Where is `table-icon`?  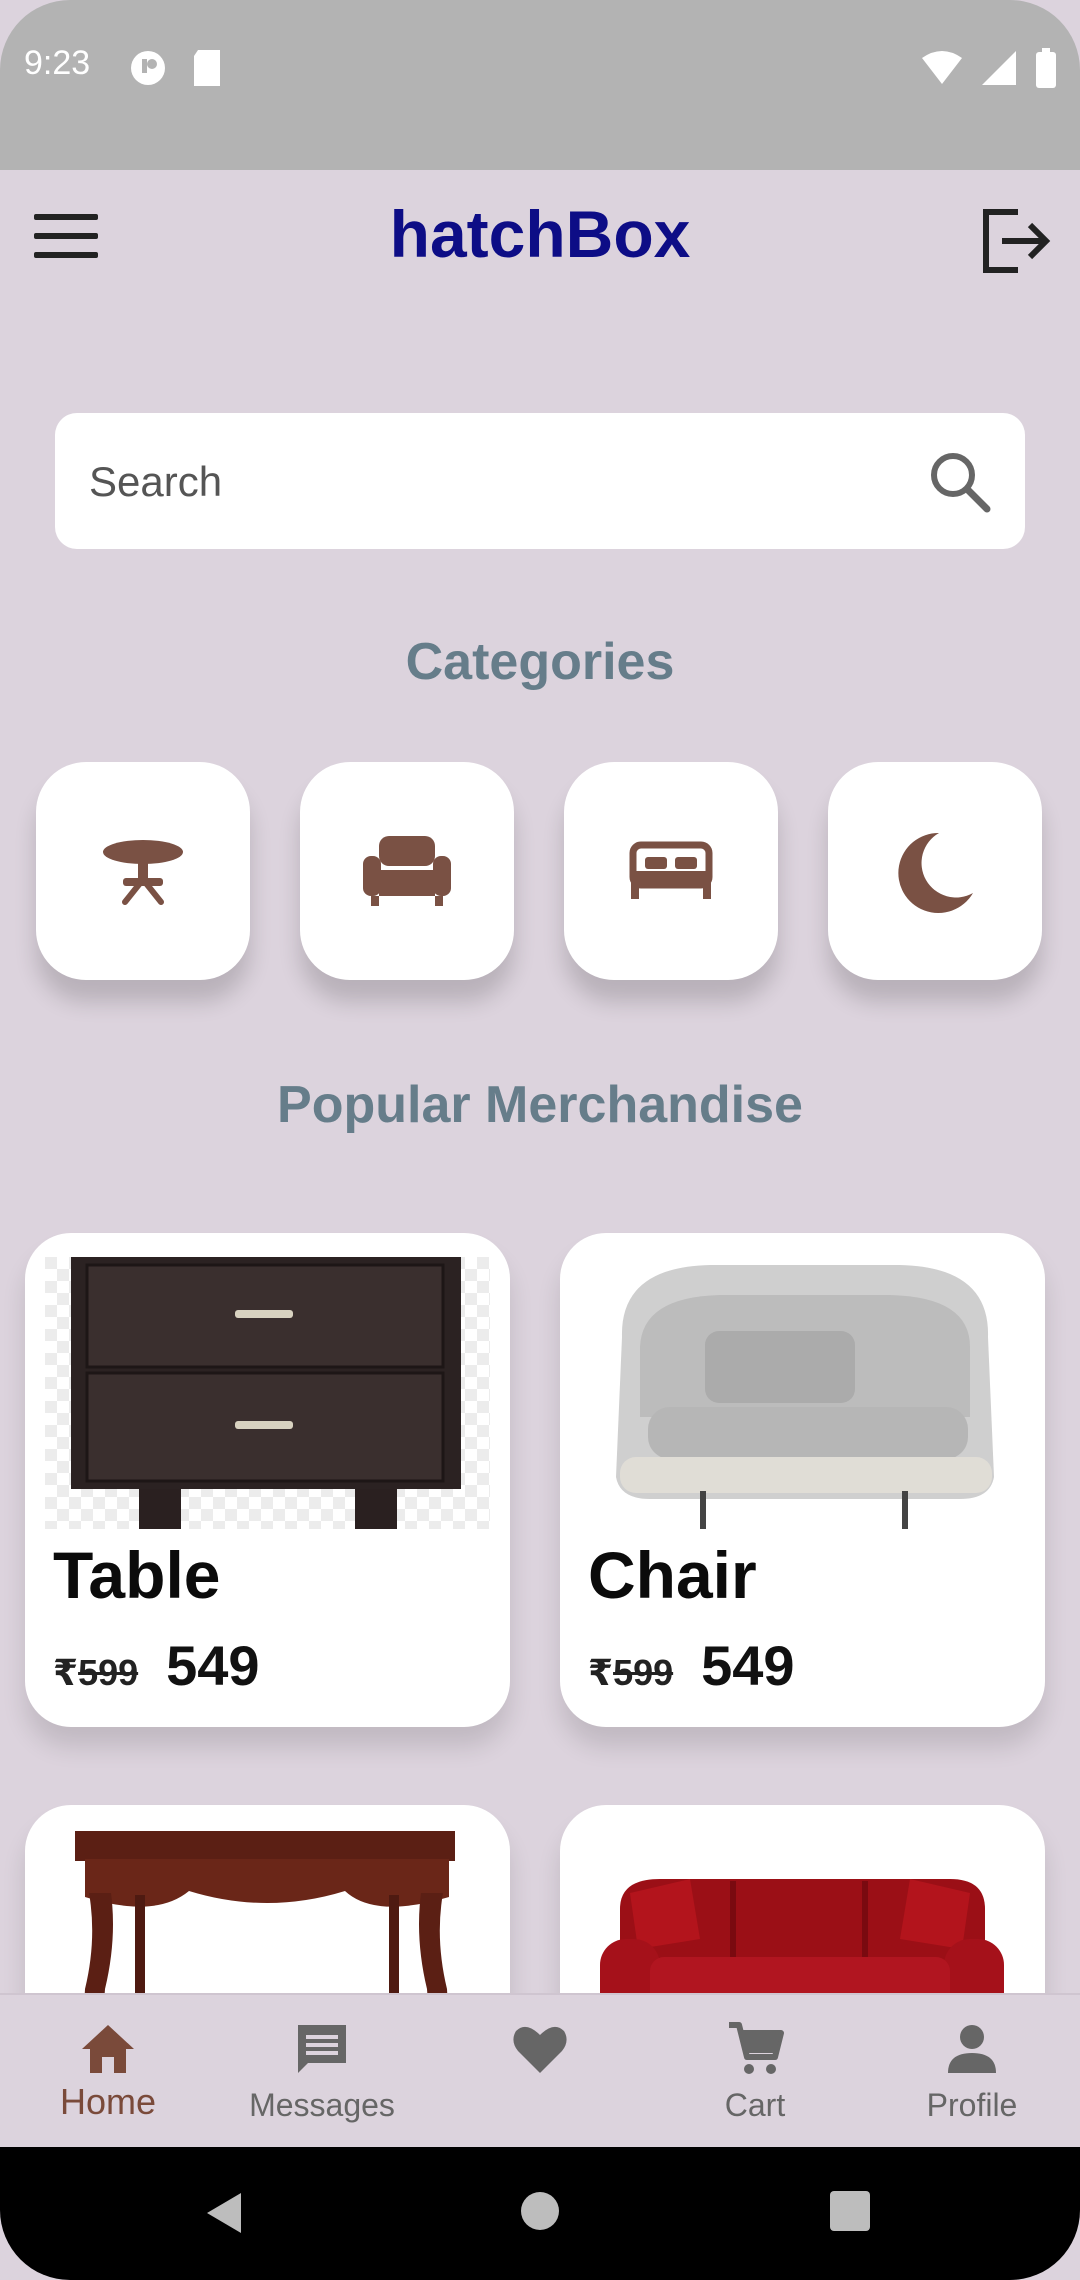 table-icon is located at coordinates (143, 872).